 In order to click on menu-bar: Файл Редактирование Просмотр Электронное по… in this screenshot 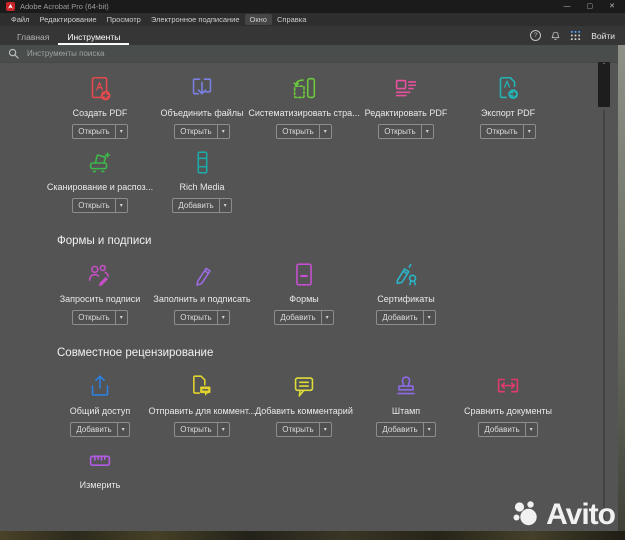, I will do `click(312, 19)`.